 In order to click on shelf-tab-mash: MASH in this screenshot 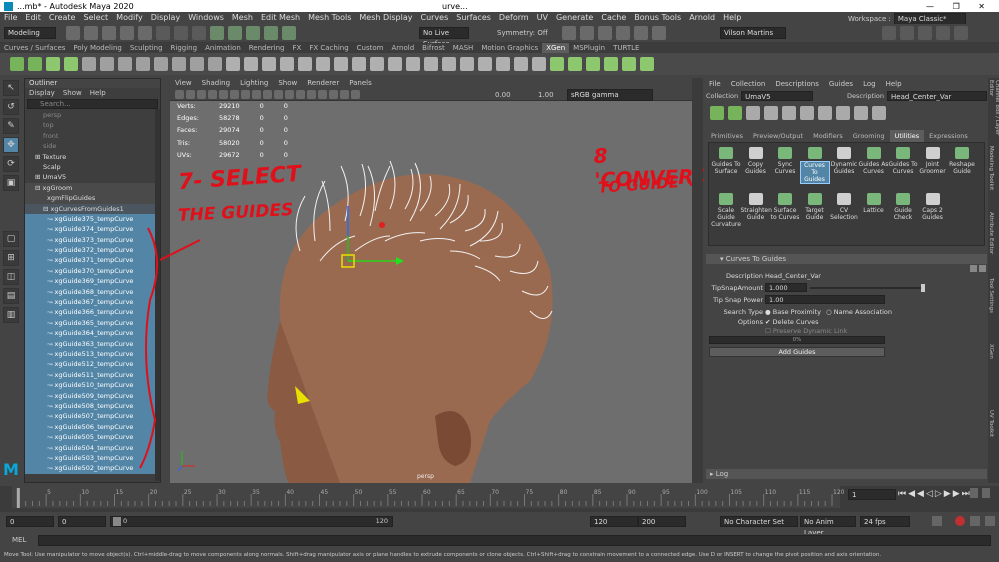, I will do `click(463, 48)`.